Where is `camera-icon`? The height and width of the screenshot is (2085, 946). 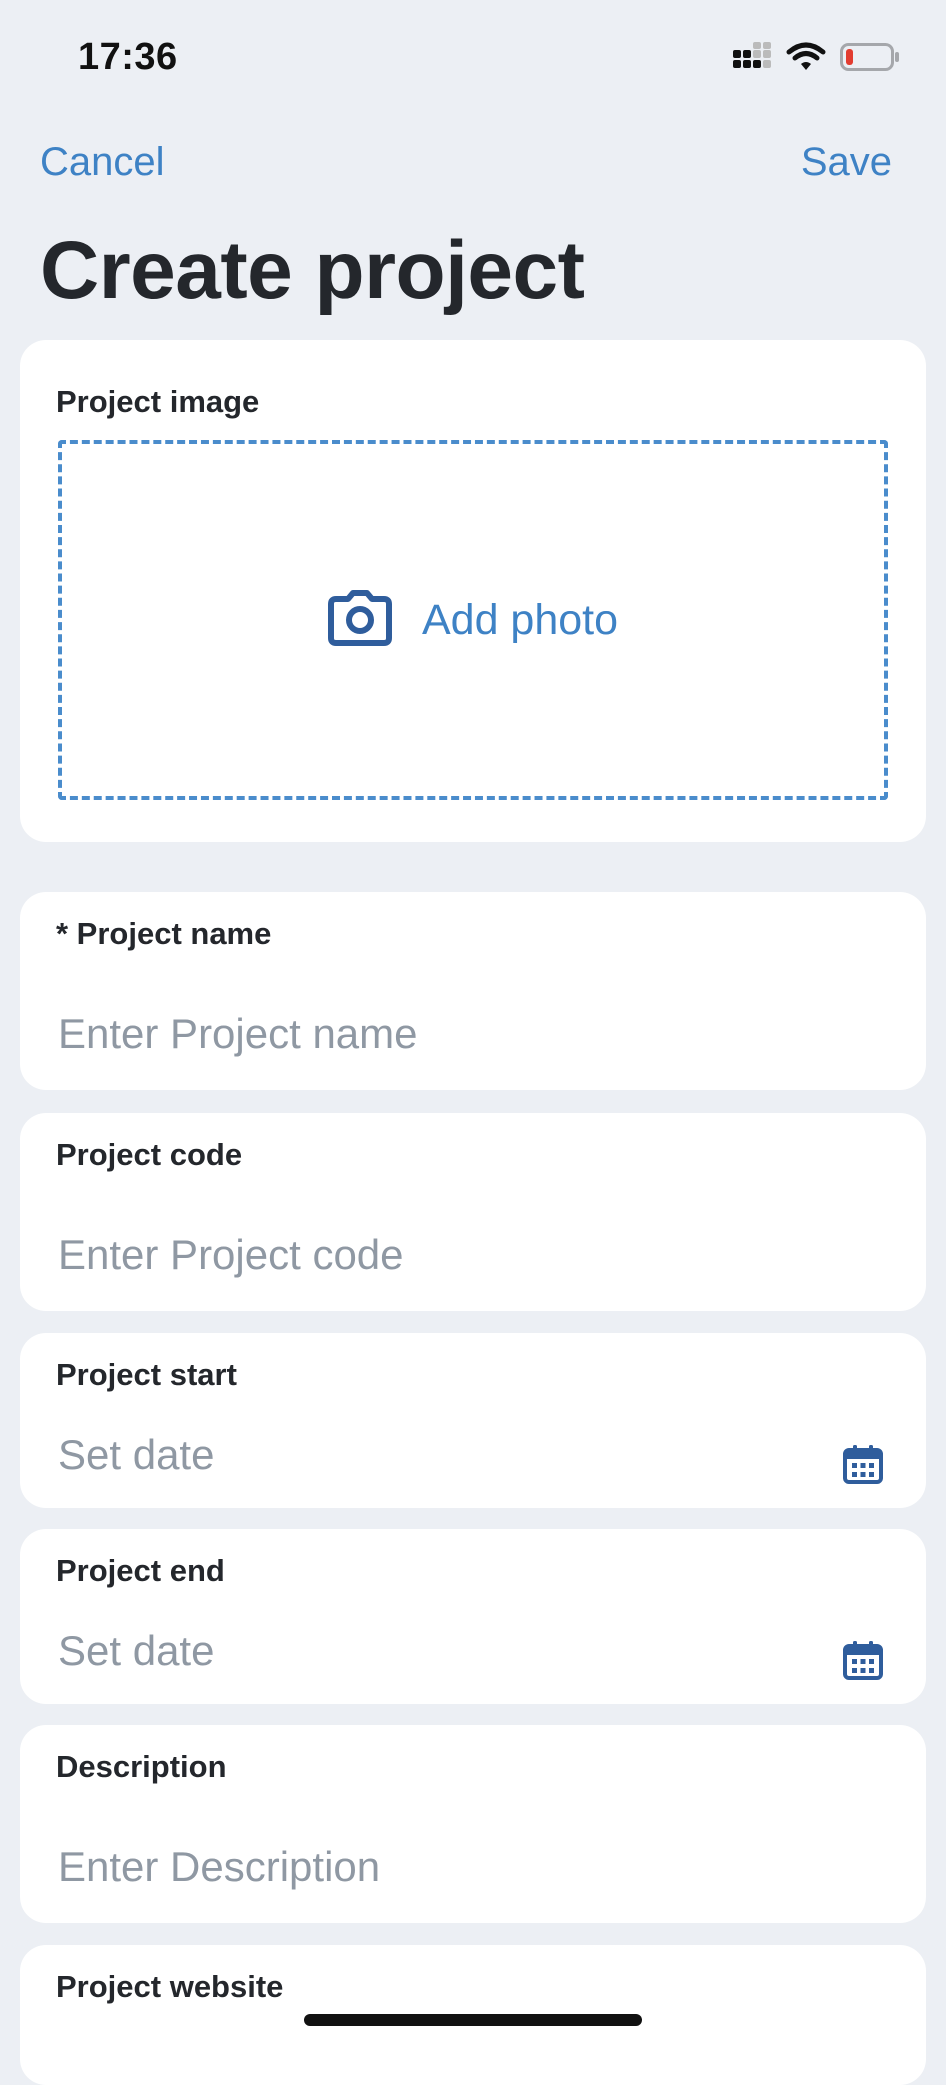 camera-icon is located at coordinates (359, 620).